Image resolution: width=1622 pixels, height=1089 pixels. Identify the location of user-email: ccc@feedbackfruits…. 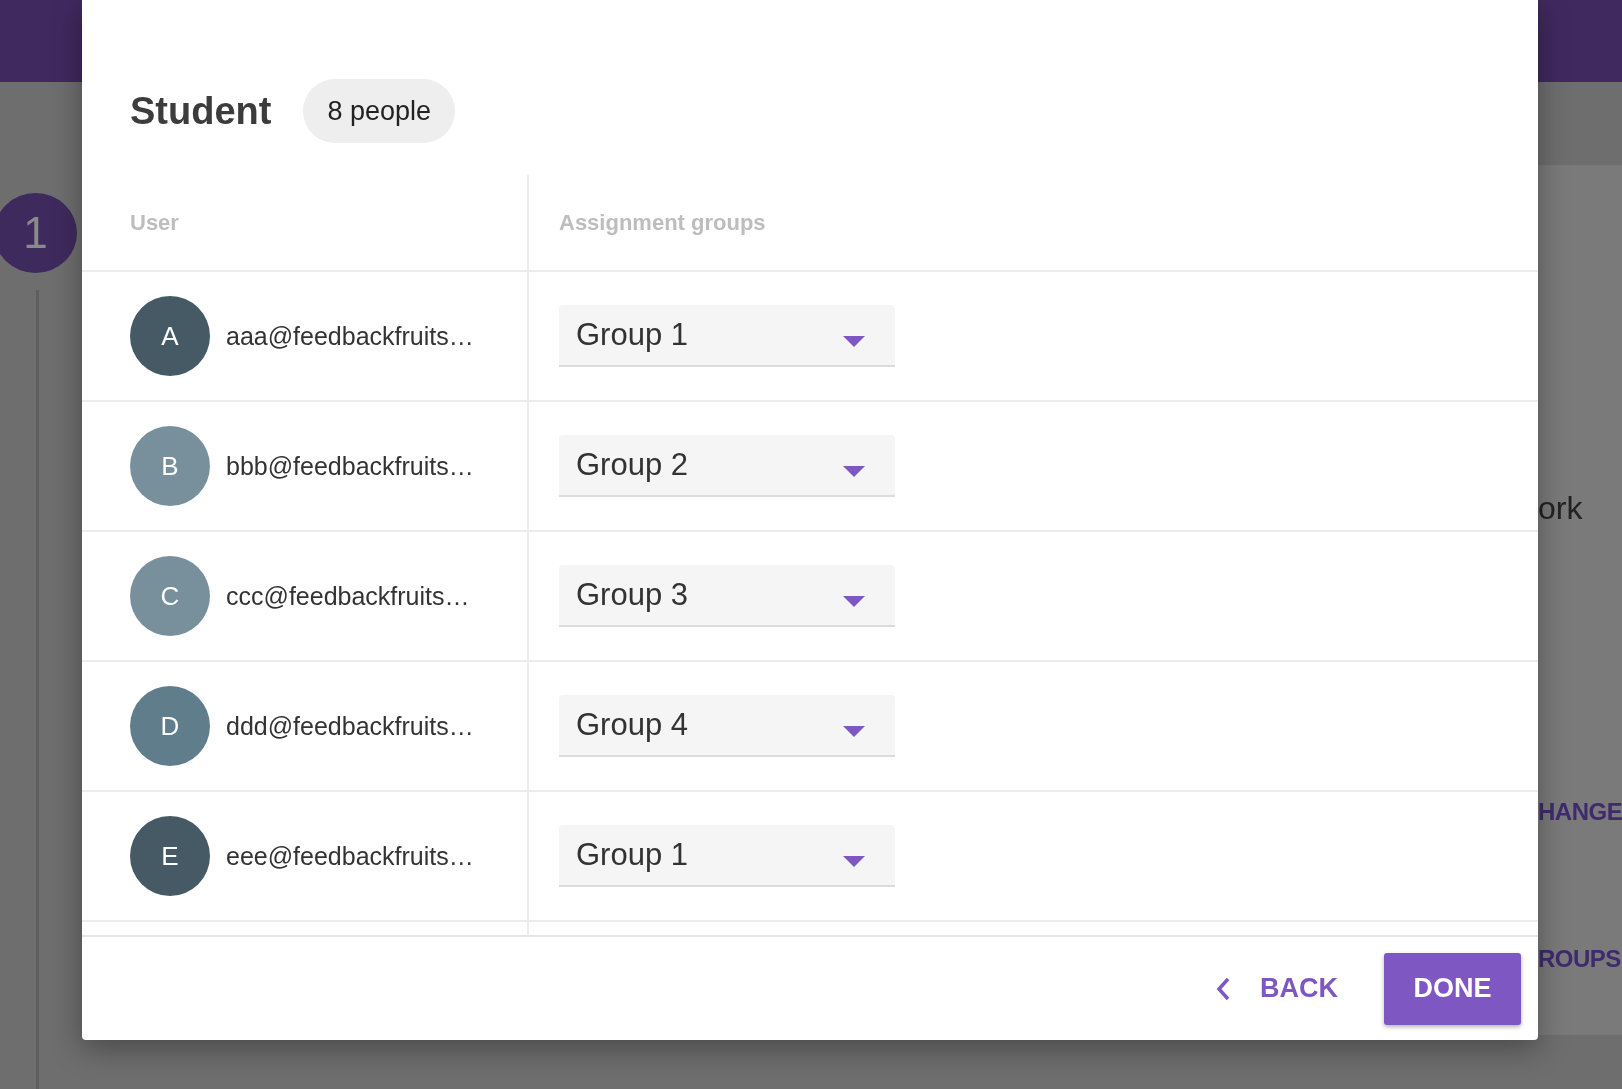
(348, 596).